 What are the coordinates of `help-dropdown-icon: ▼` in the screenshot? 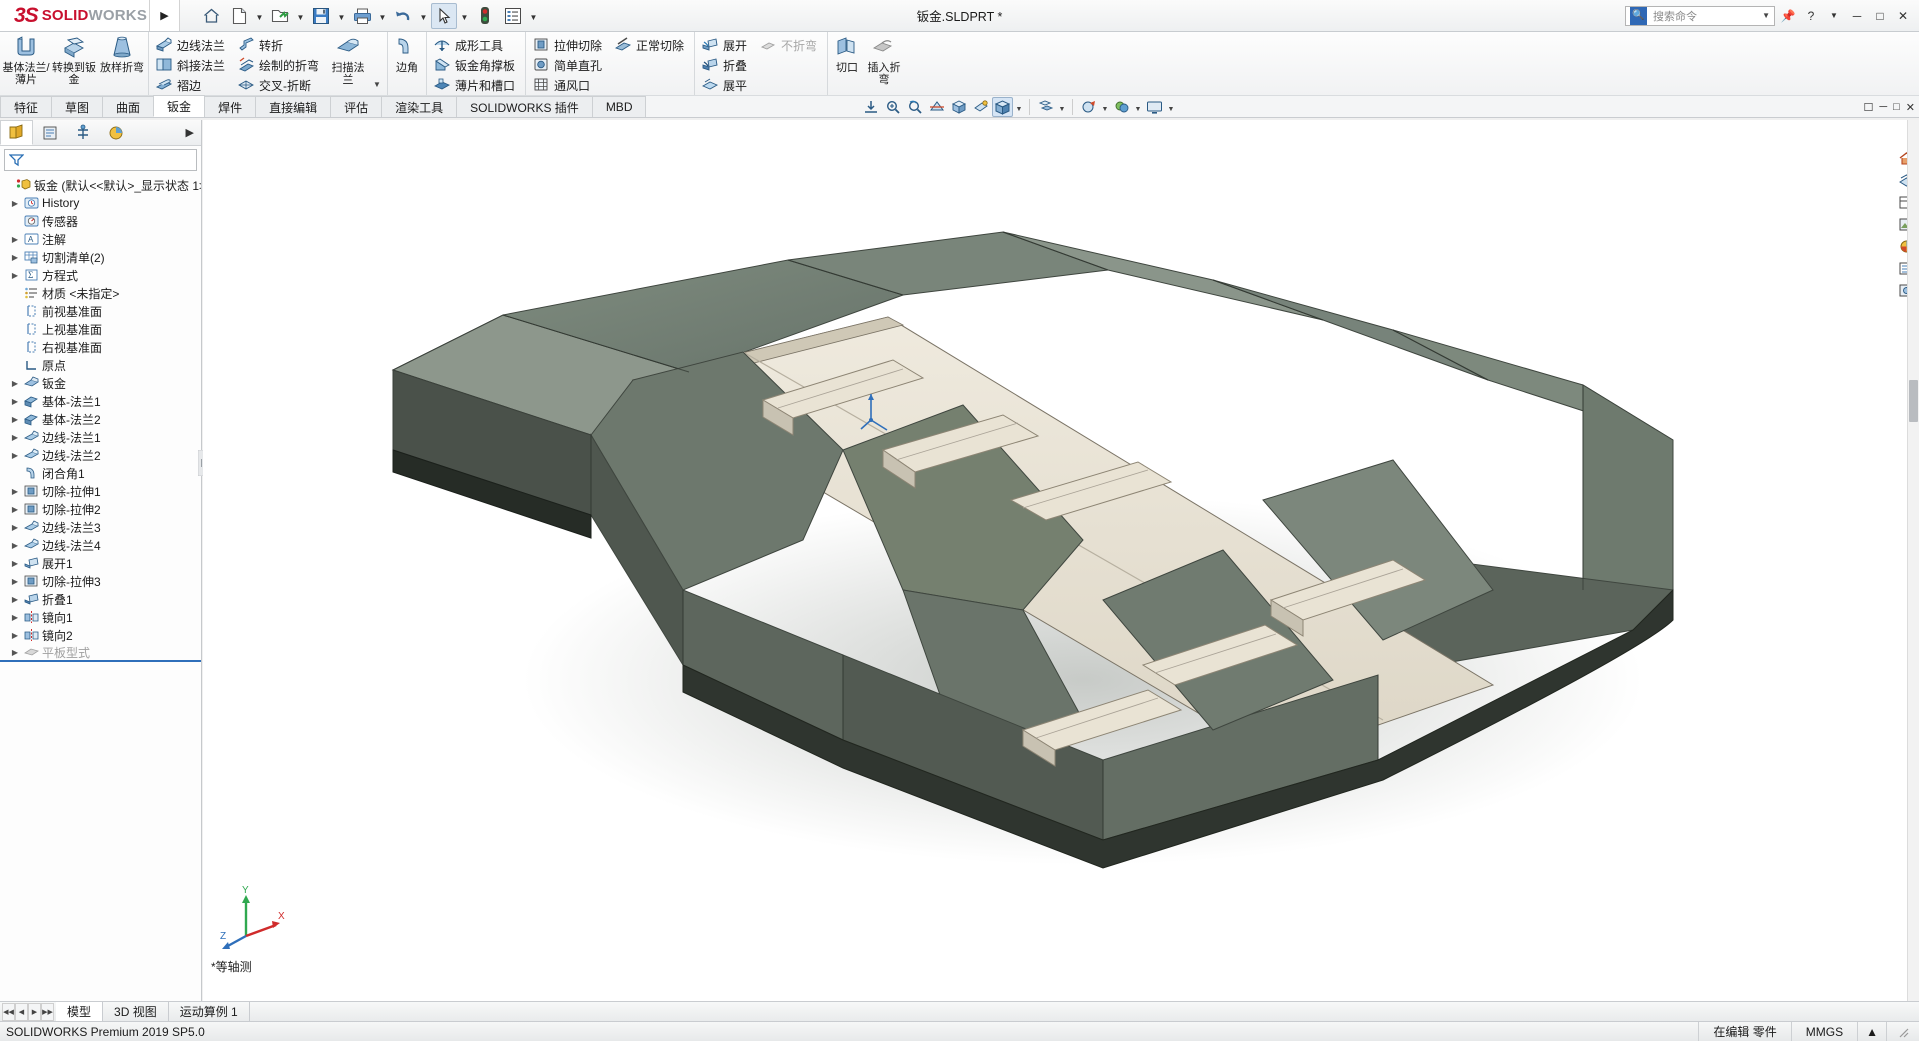 It's located at (1834, 16).